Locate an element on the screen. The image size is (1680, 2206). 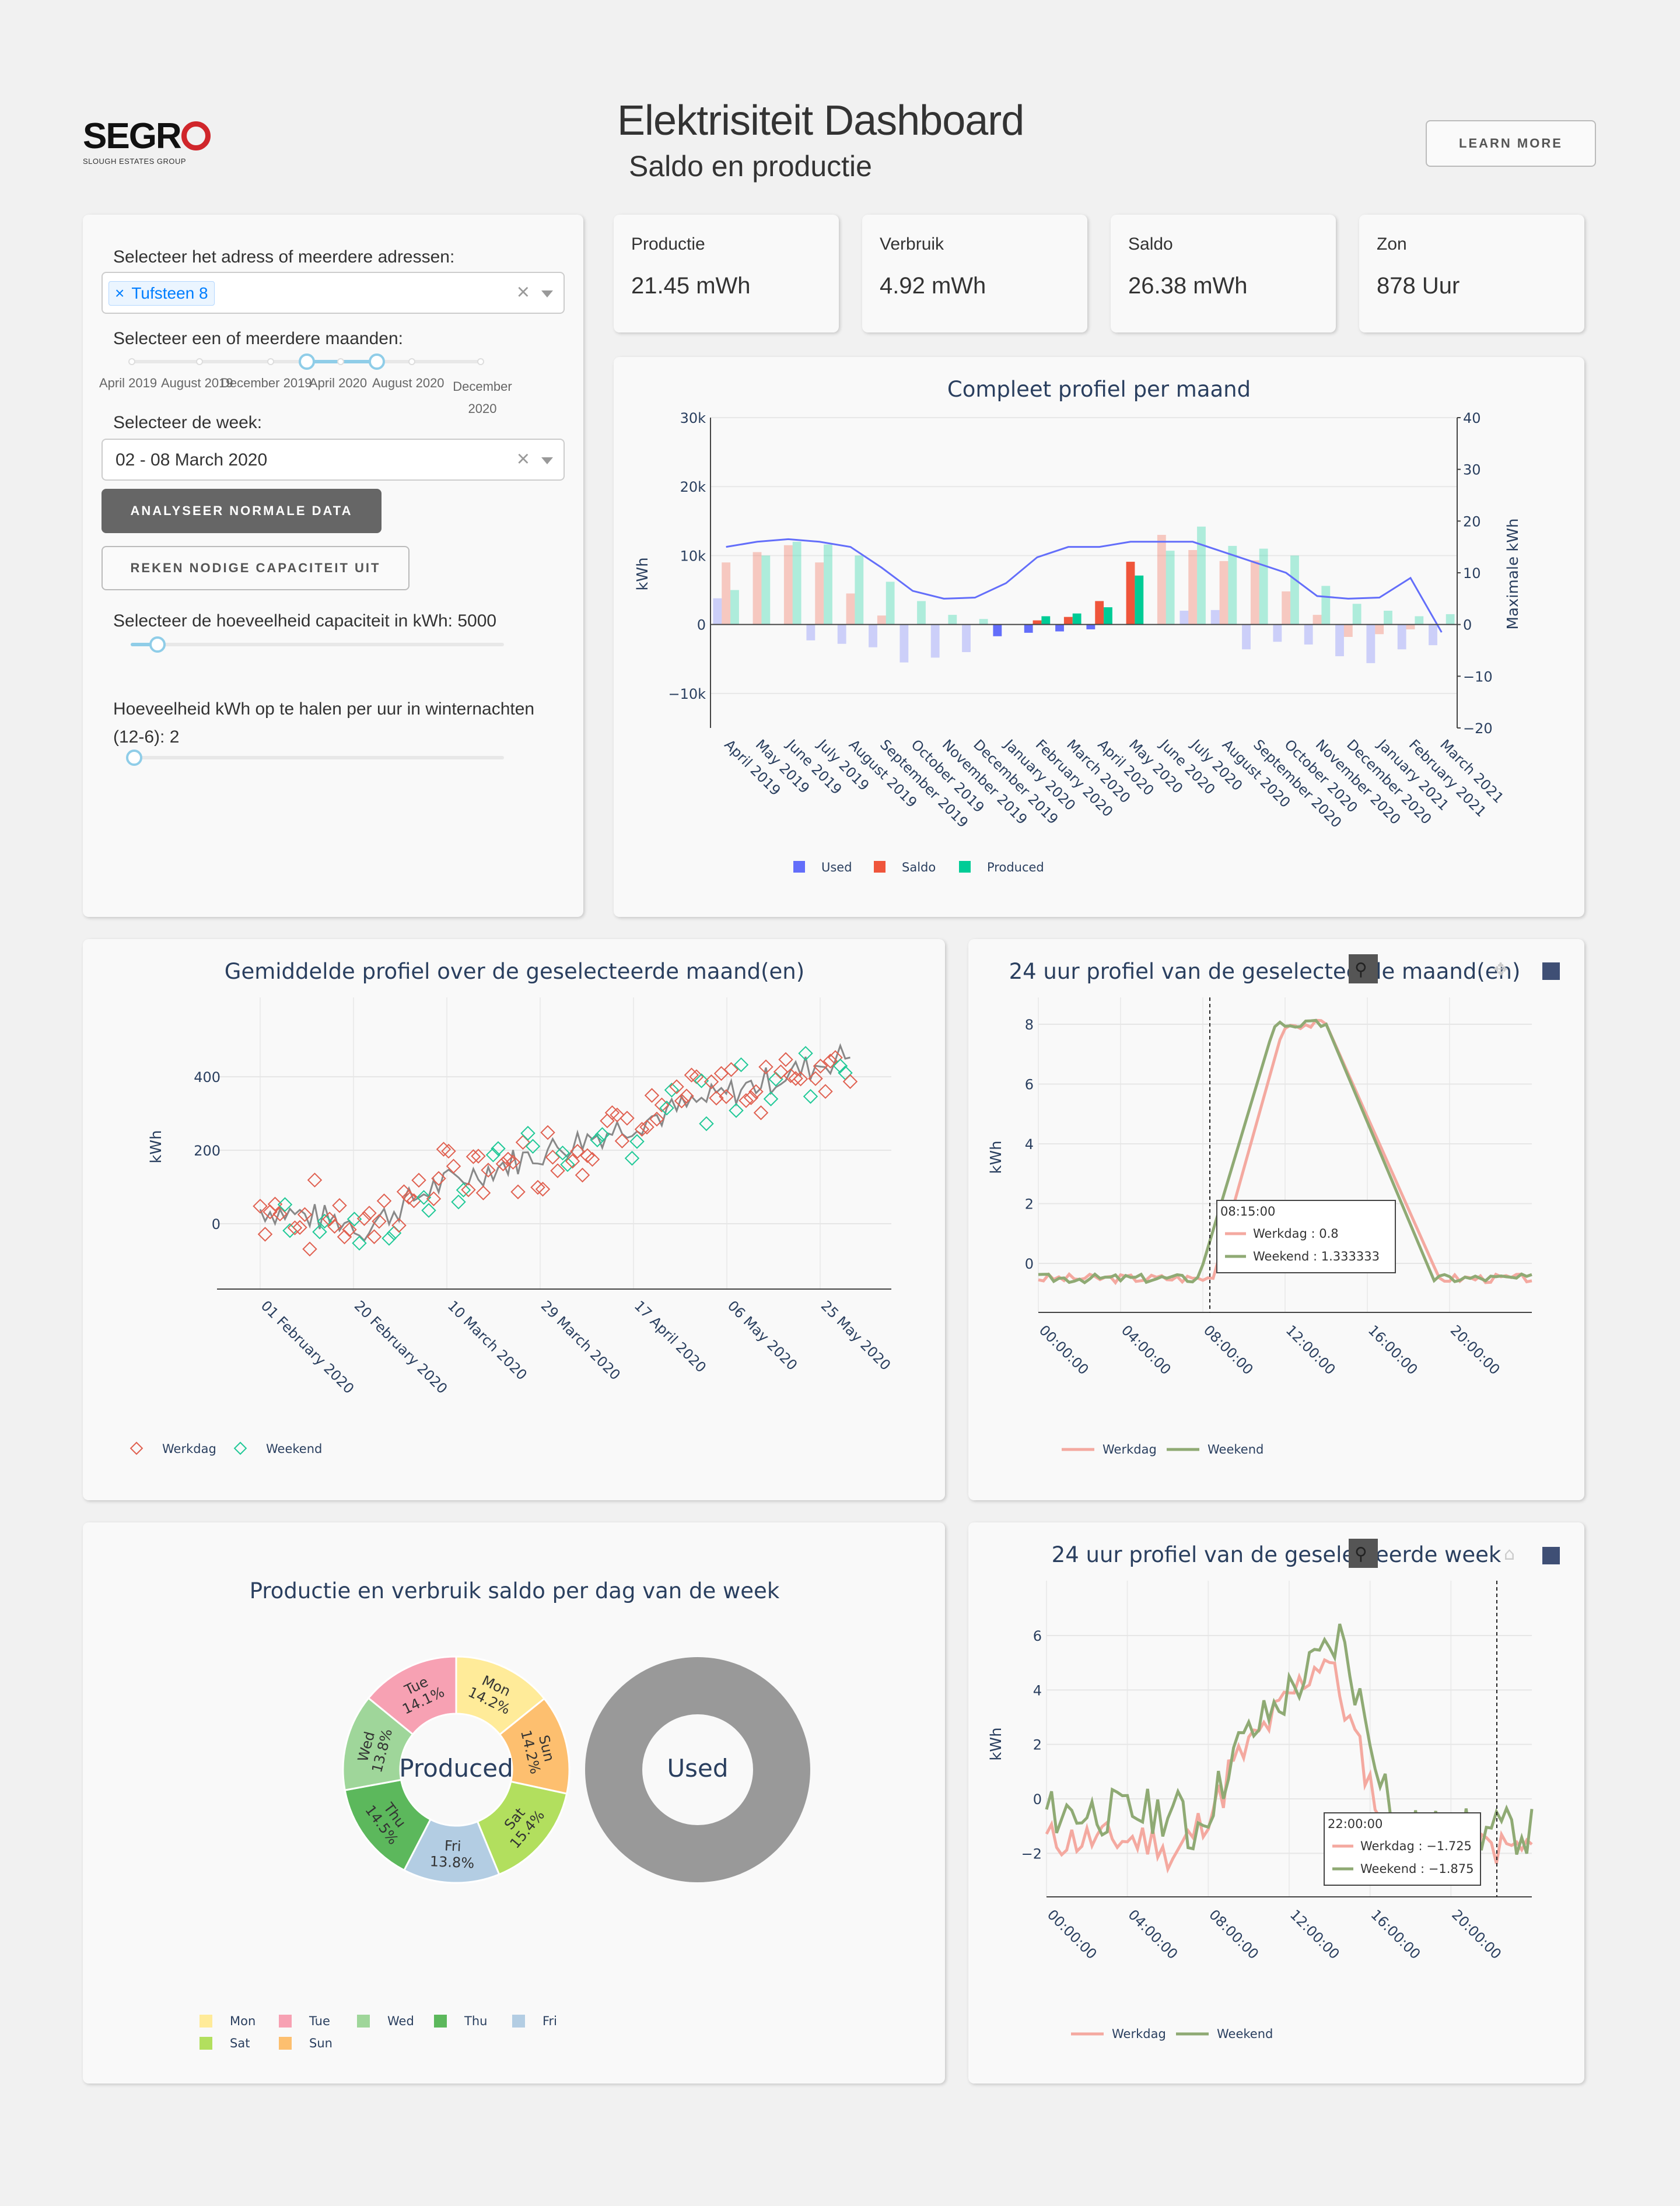
address-tag-label: Tufsteen 8 is located at coordinates (169, 293).